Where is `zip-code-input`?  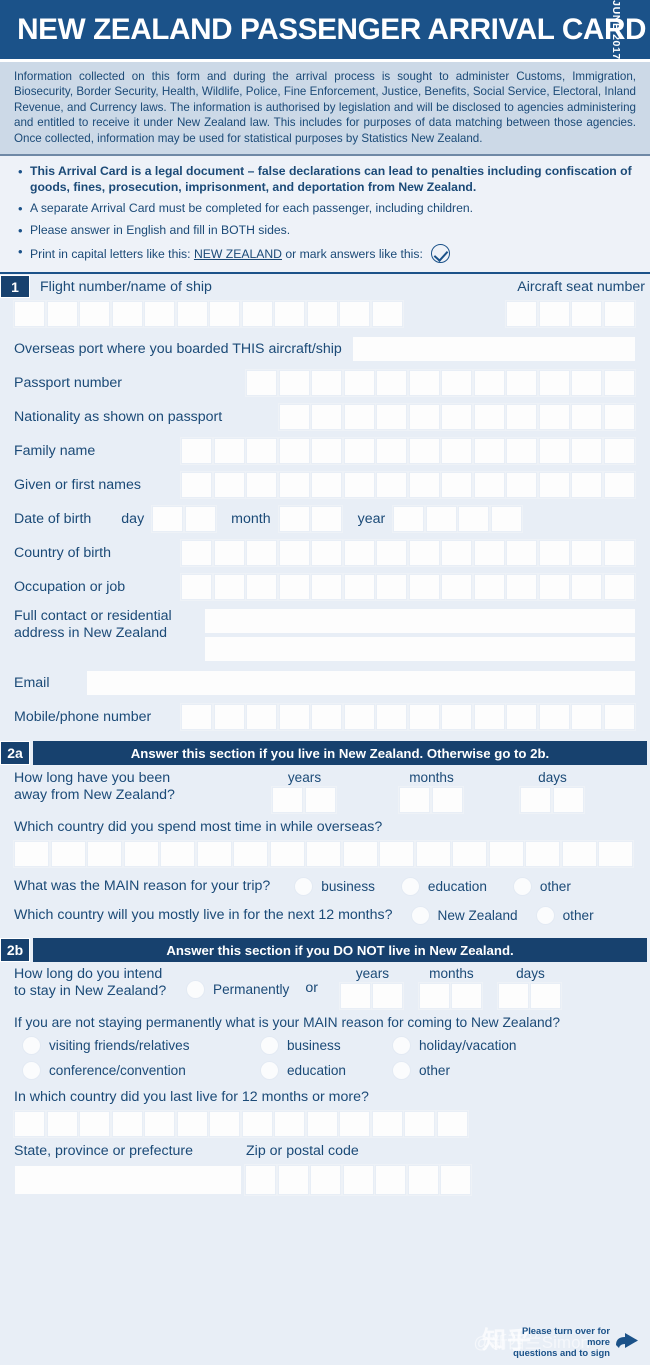
zip-code-input is located at coordinates (358, 1180).